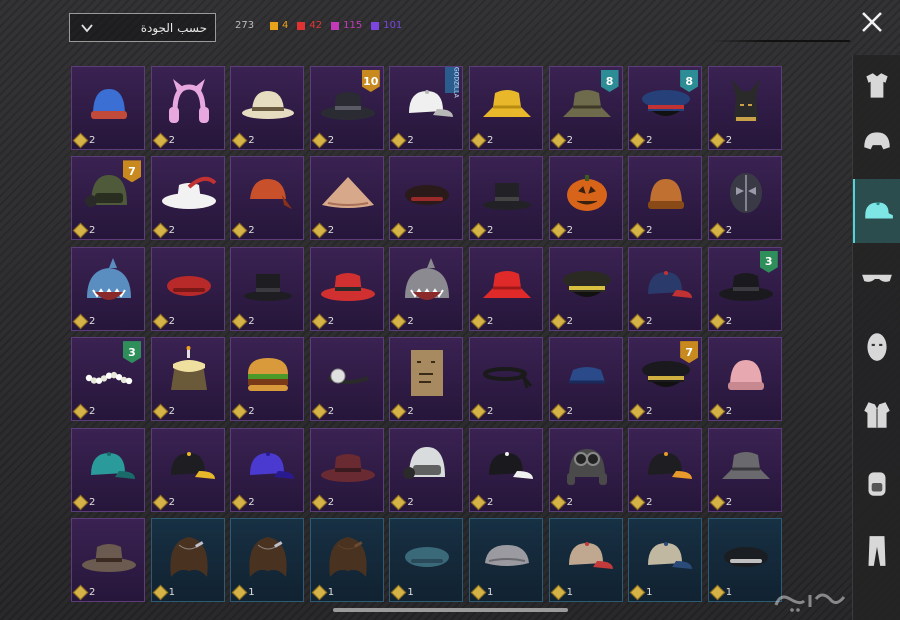 The height and width of the screenshot is (620, 900). Describe the element at coordinates (505, 288) in the screenshot. I see `item-slot-red-bucket-hat: 2` at that location.